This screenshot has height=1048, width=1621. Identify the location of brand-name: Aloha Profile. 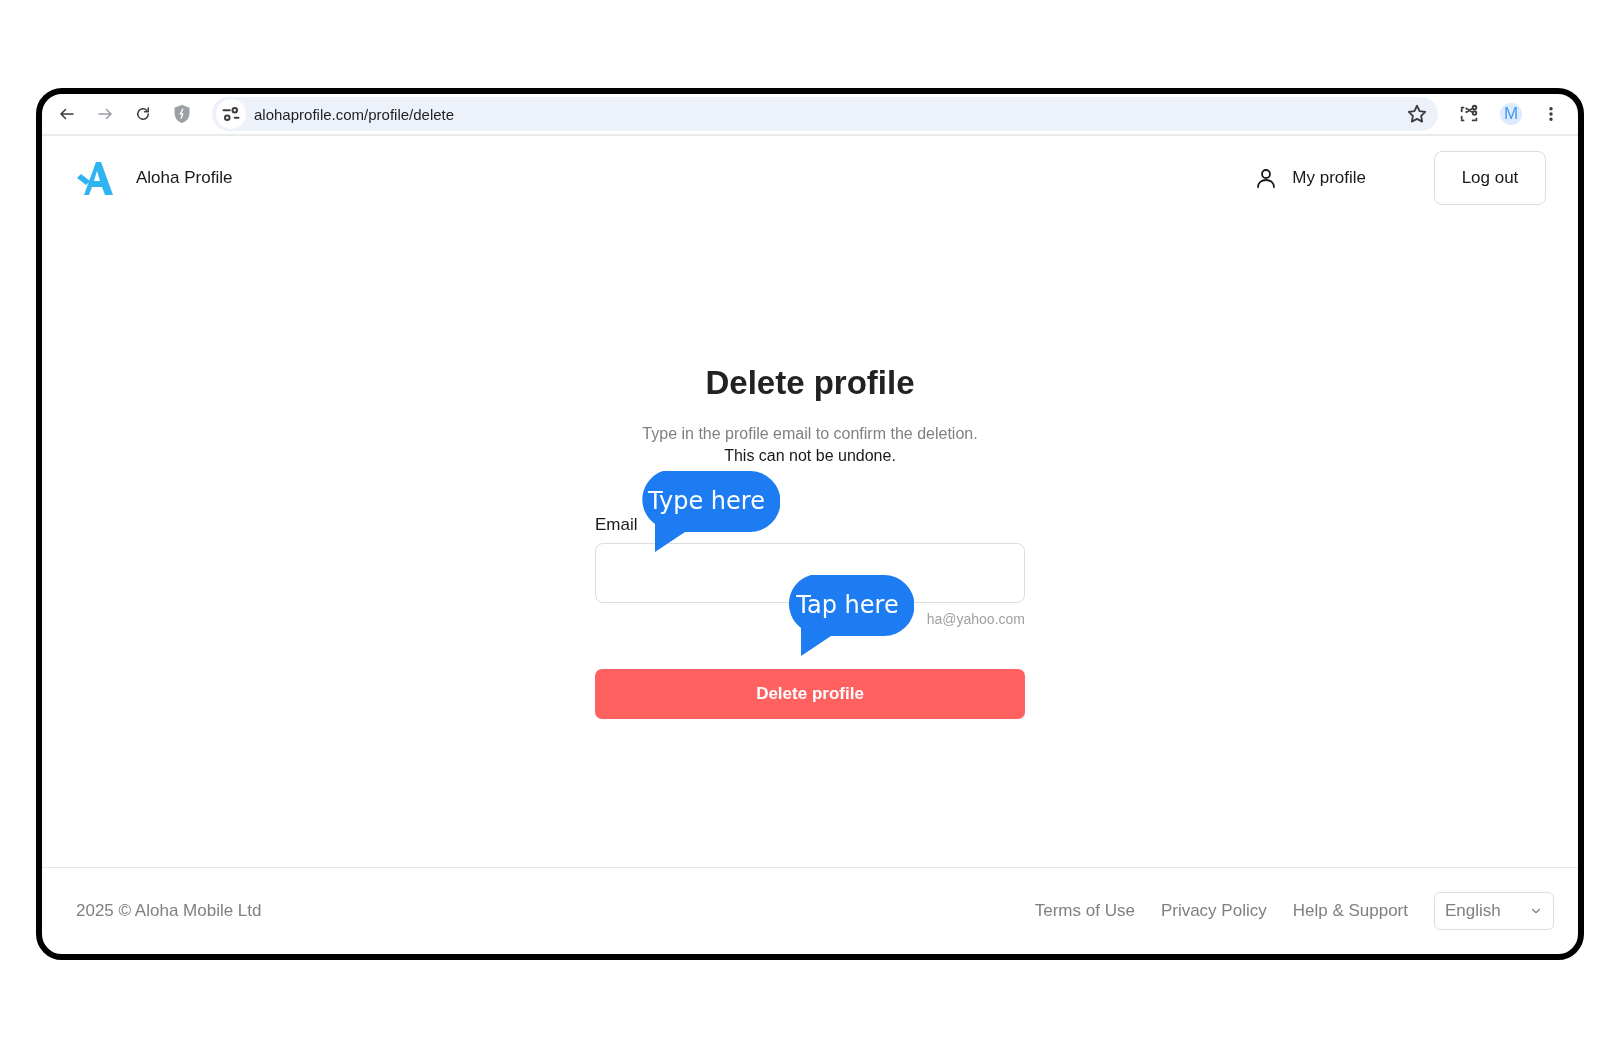
(184, 178).